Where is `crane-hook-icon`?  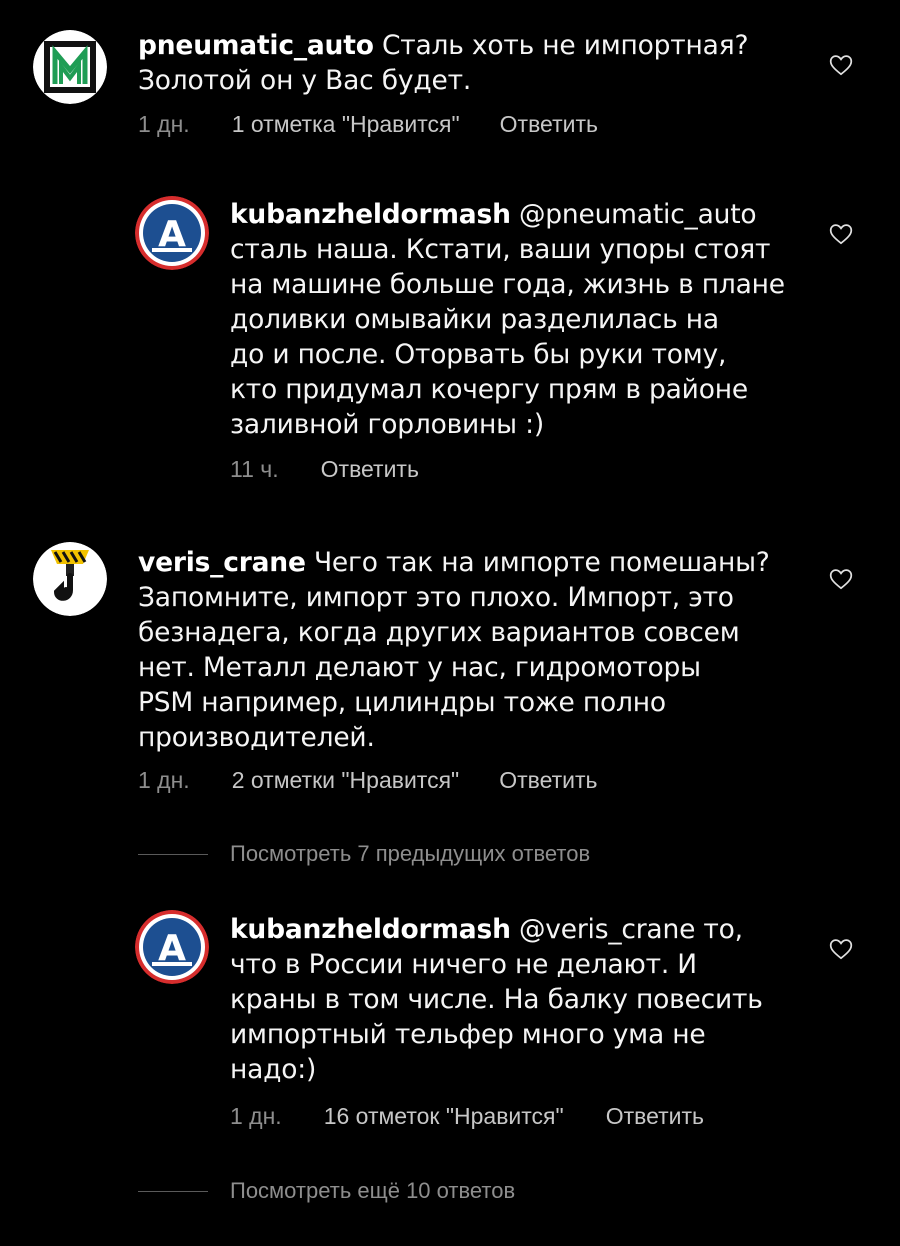 crane-hook-icon is located at coordinates (70, 579).